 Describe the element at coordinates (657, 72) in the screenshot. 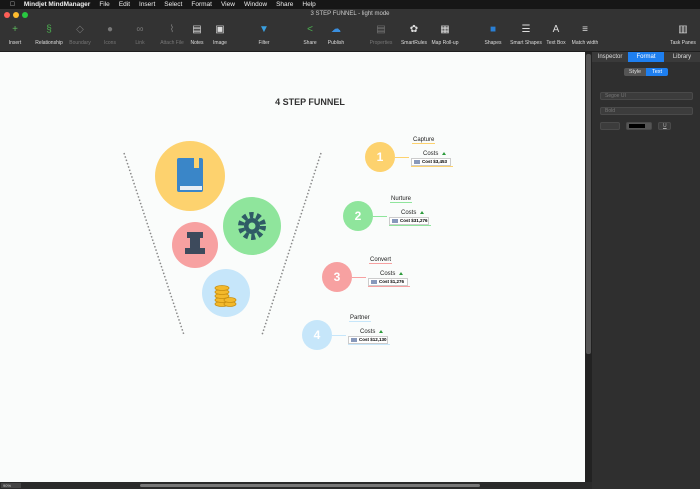

I see `subtab-text: Text` at that location.